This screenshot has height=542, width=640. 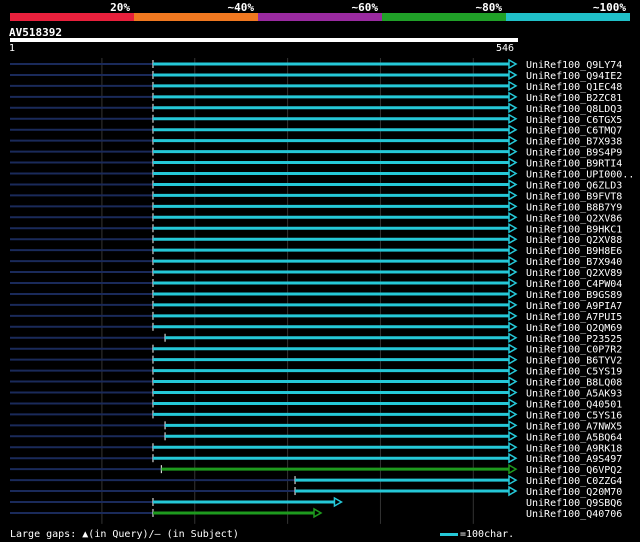 I want to click on hit-name-link: UniRef100_C6TGX5, so click(x=574, y=120).